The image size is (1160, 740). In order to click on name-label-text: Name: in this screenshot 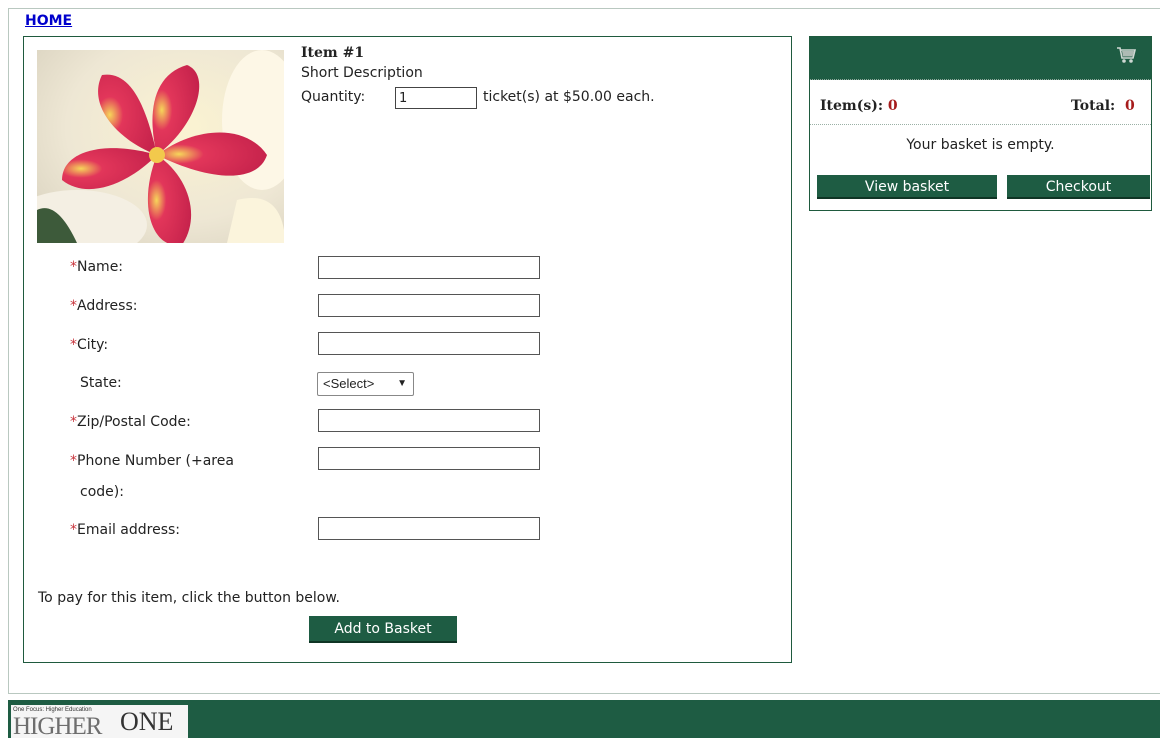, I will do `click(100, 267)`.